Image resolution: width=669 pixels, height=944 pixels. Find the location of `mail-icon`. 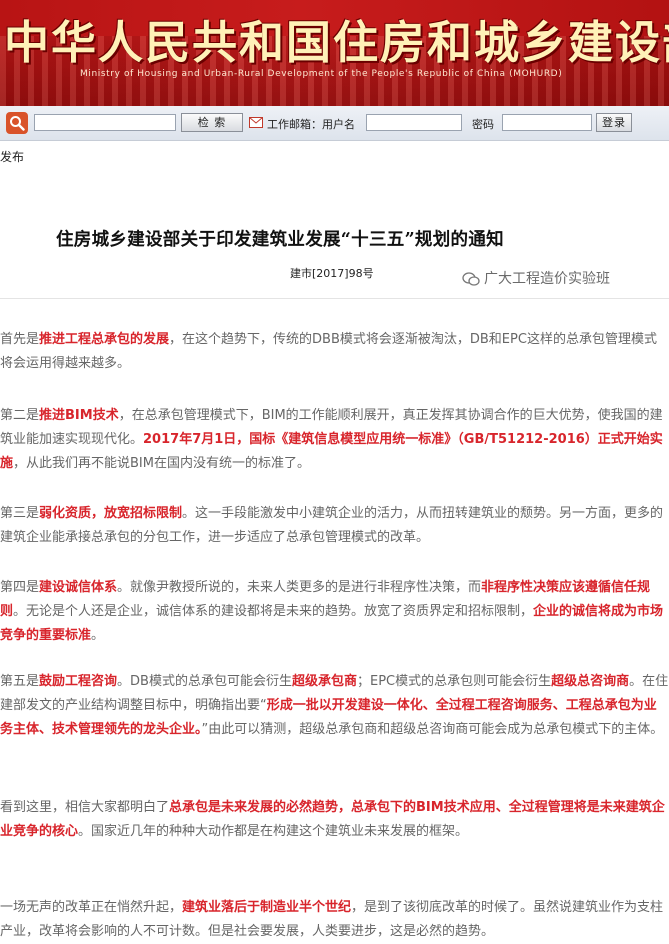

mail-icon is located at coordinates (256, 122).